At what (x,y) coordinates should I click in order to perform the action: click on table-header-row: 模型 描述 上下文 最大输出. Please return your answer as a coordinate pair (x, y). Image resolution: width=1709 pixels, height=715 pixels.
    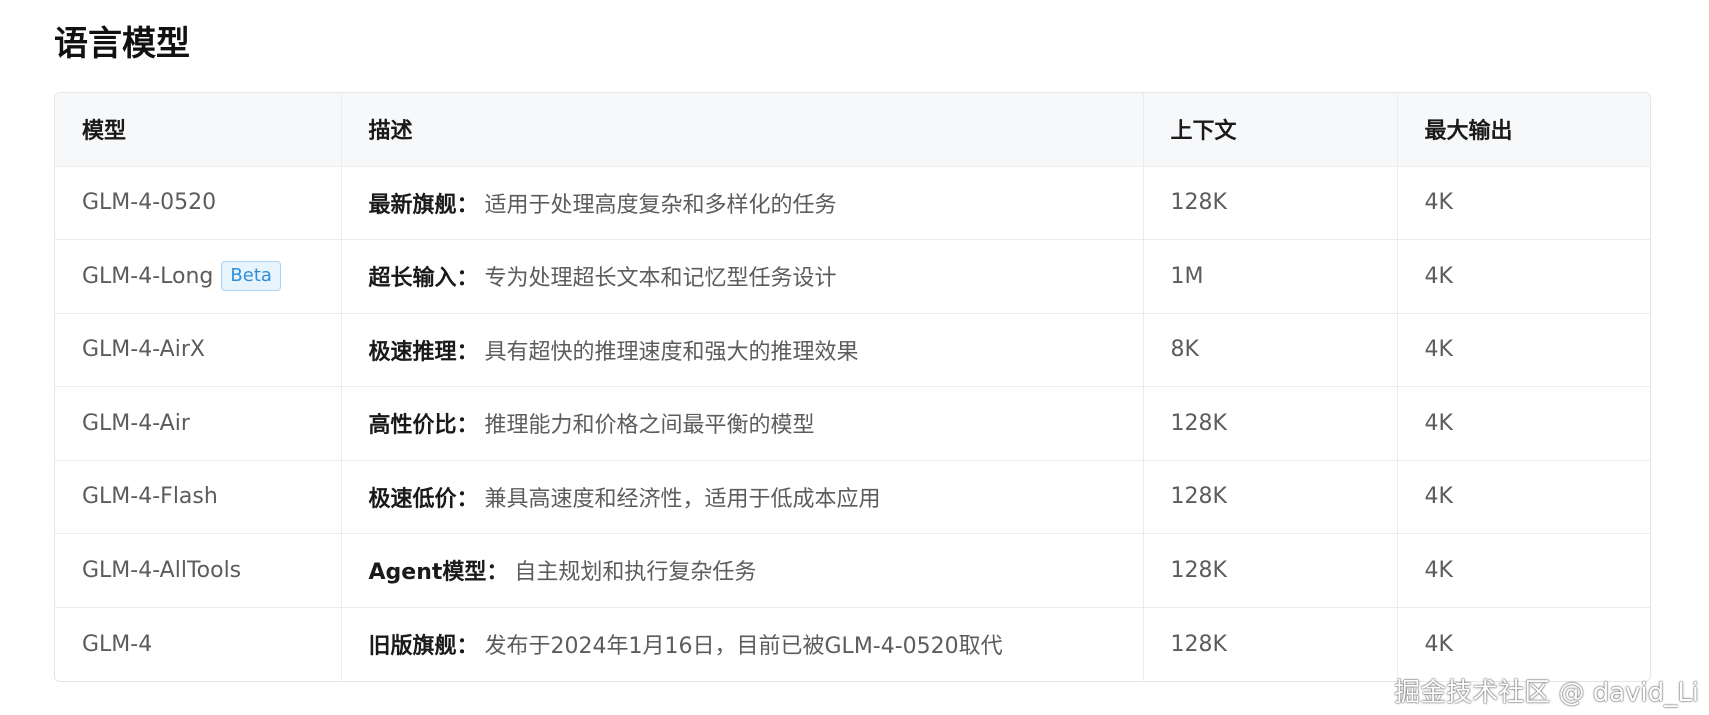
    Looking at the image, I should click on (852, 130).